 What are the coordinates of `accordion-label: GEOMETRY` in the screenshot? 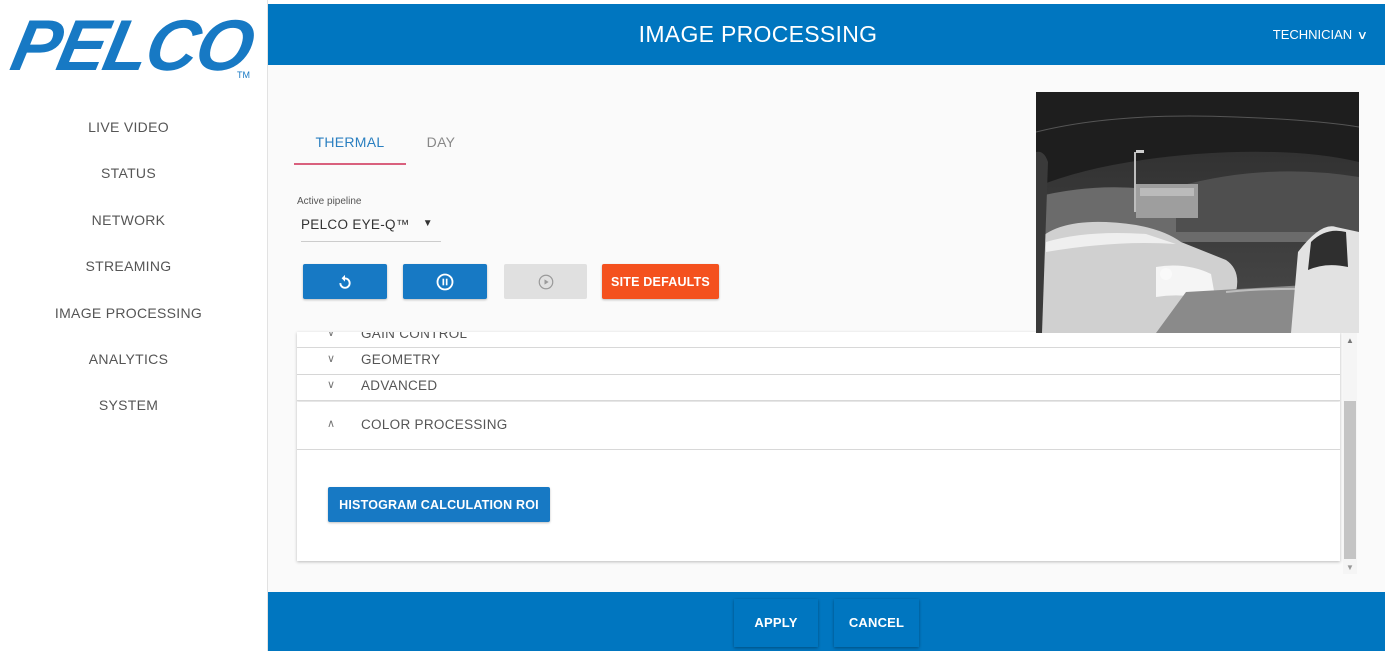 It's located at (401, 359).